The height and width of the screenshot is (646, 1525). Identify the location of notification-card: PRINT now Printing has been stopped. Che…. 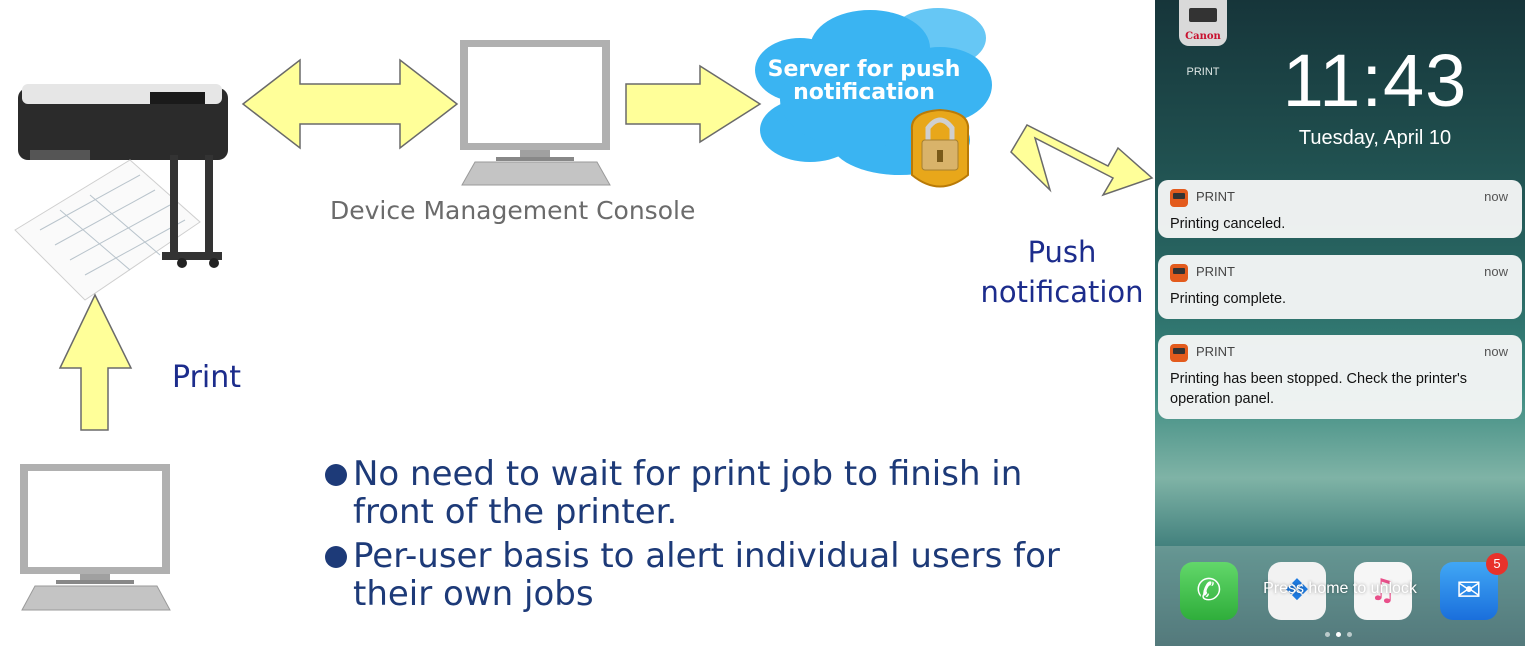
(1340, 377).